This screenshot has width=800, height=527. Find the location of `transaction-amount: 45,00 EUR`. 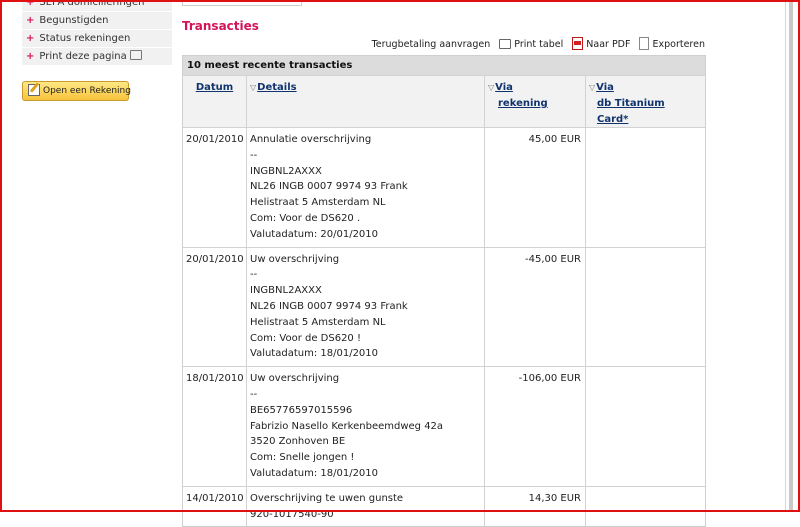

transaction-amount: 45,00 EUR is located at coordinates (534, 187).